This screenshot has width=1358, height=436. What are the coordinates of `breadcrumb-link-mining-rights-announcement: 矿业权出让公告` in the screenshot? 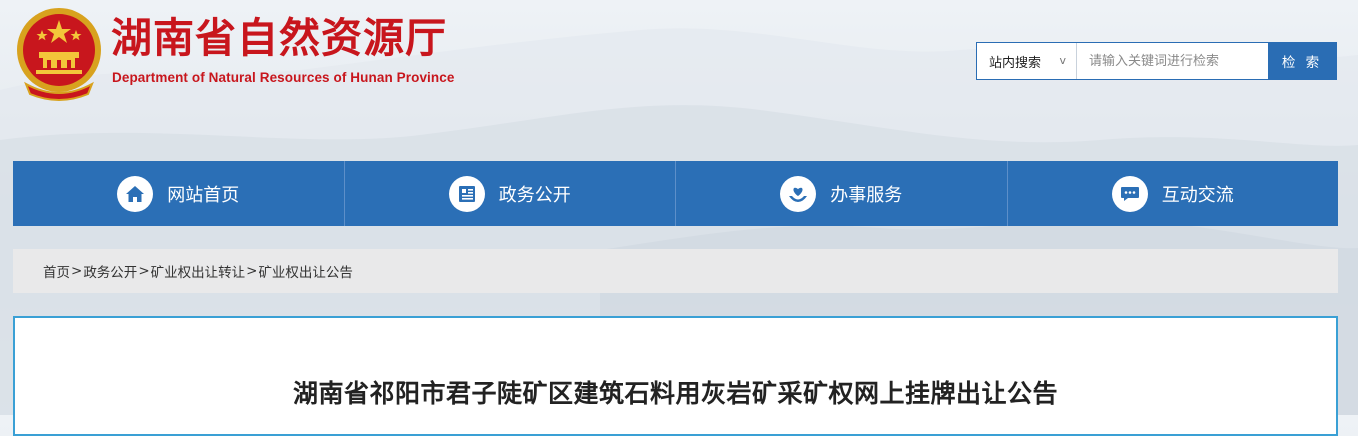 It's located at (305, 271).